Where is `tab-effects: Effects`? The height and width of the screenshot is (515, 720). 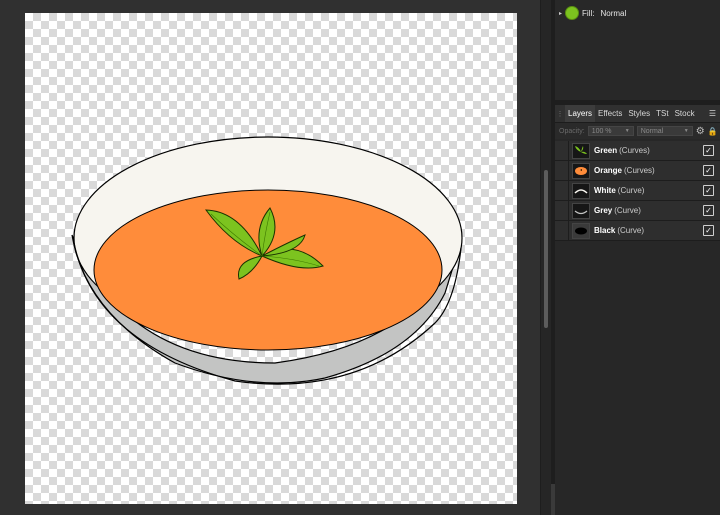 tab-effects: Effects is located at coordinates (610, 113).